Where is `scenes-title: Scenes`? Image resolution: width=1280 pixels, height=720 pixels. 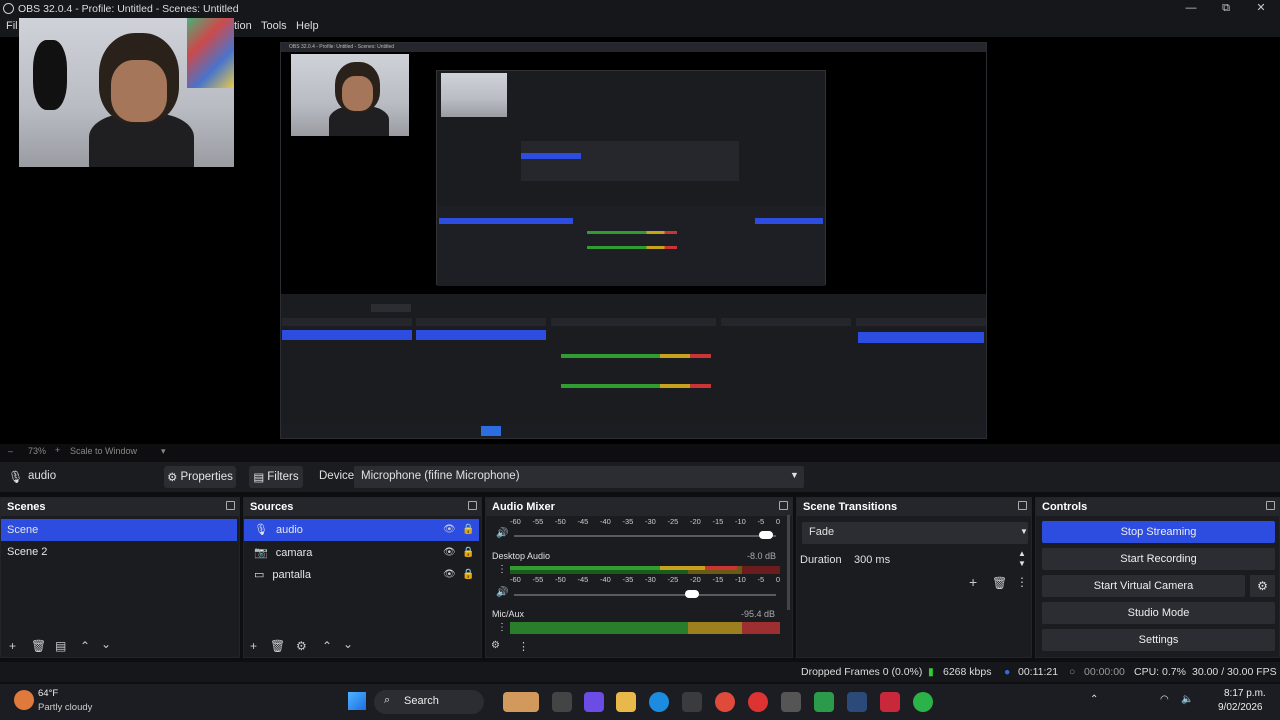
scenes-title: Scenes is located at coordinates (26, 507).